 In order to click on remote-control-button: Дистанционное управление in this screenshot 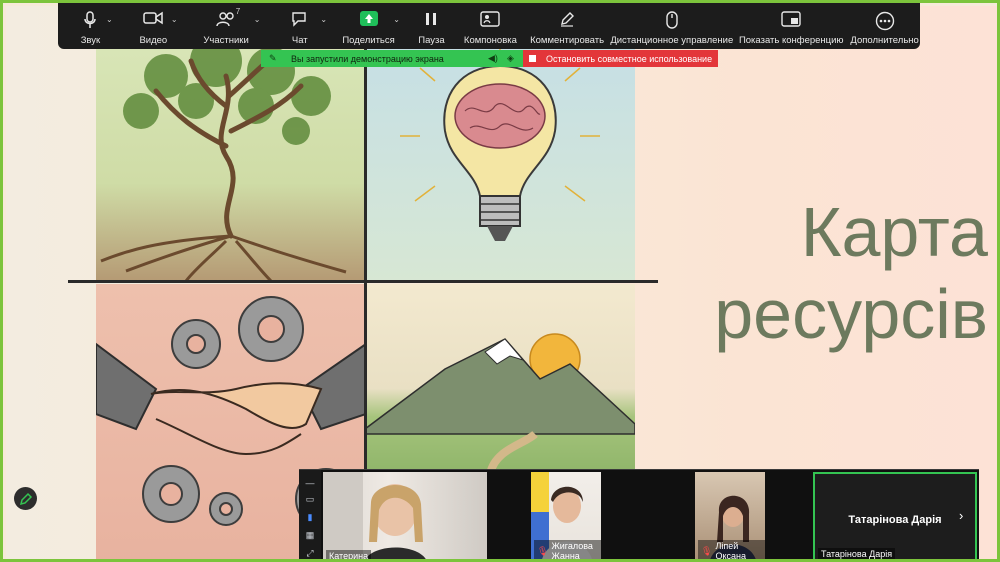, I will do `click(671, 26)`.